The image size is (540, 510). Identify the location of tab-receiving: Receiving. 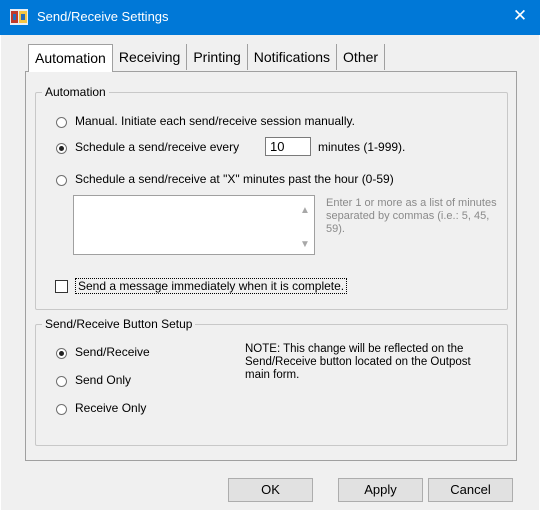
(150, 57).